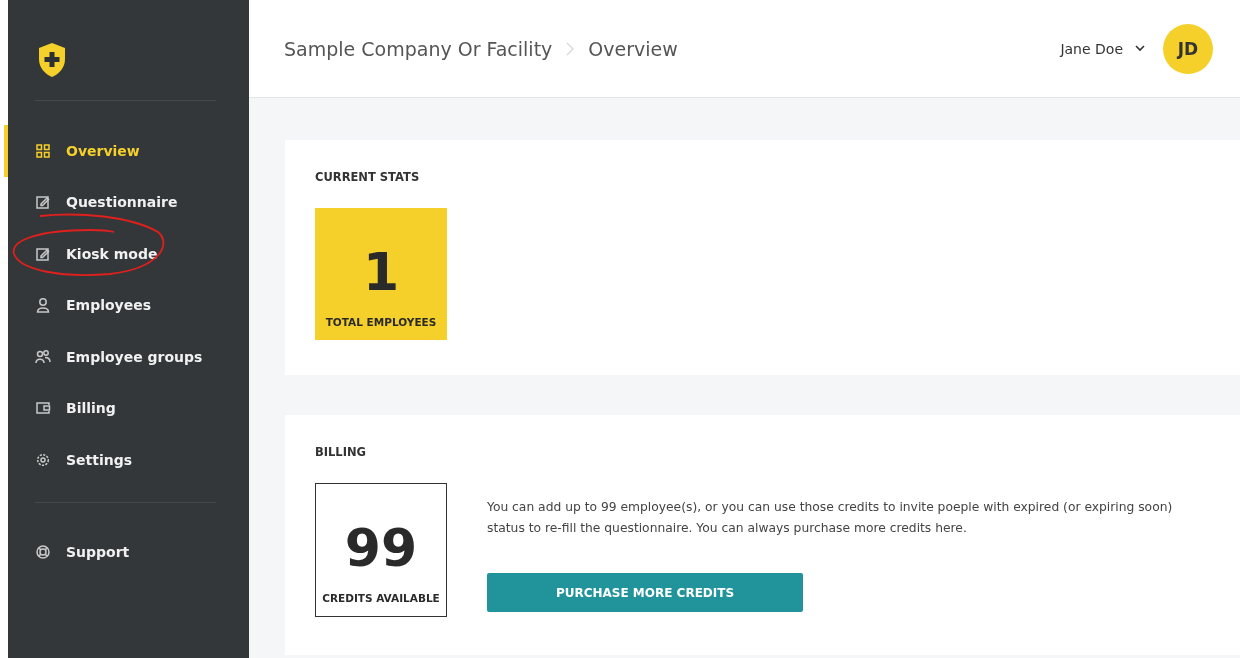  I want to click on chevron-down-icon, so click(1140, 48).